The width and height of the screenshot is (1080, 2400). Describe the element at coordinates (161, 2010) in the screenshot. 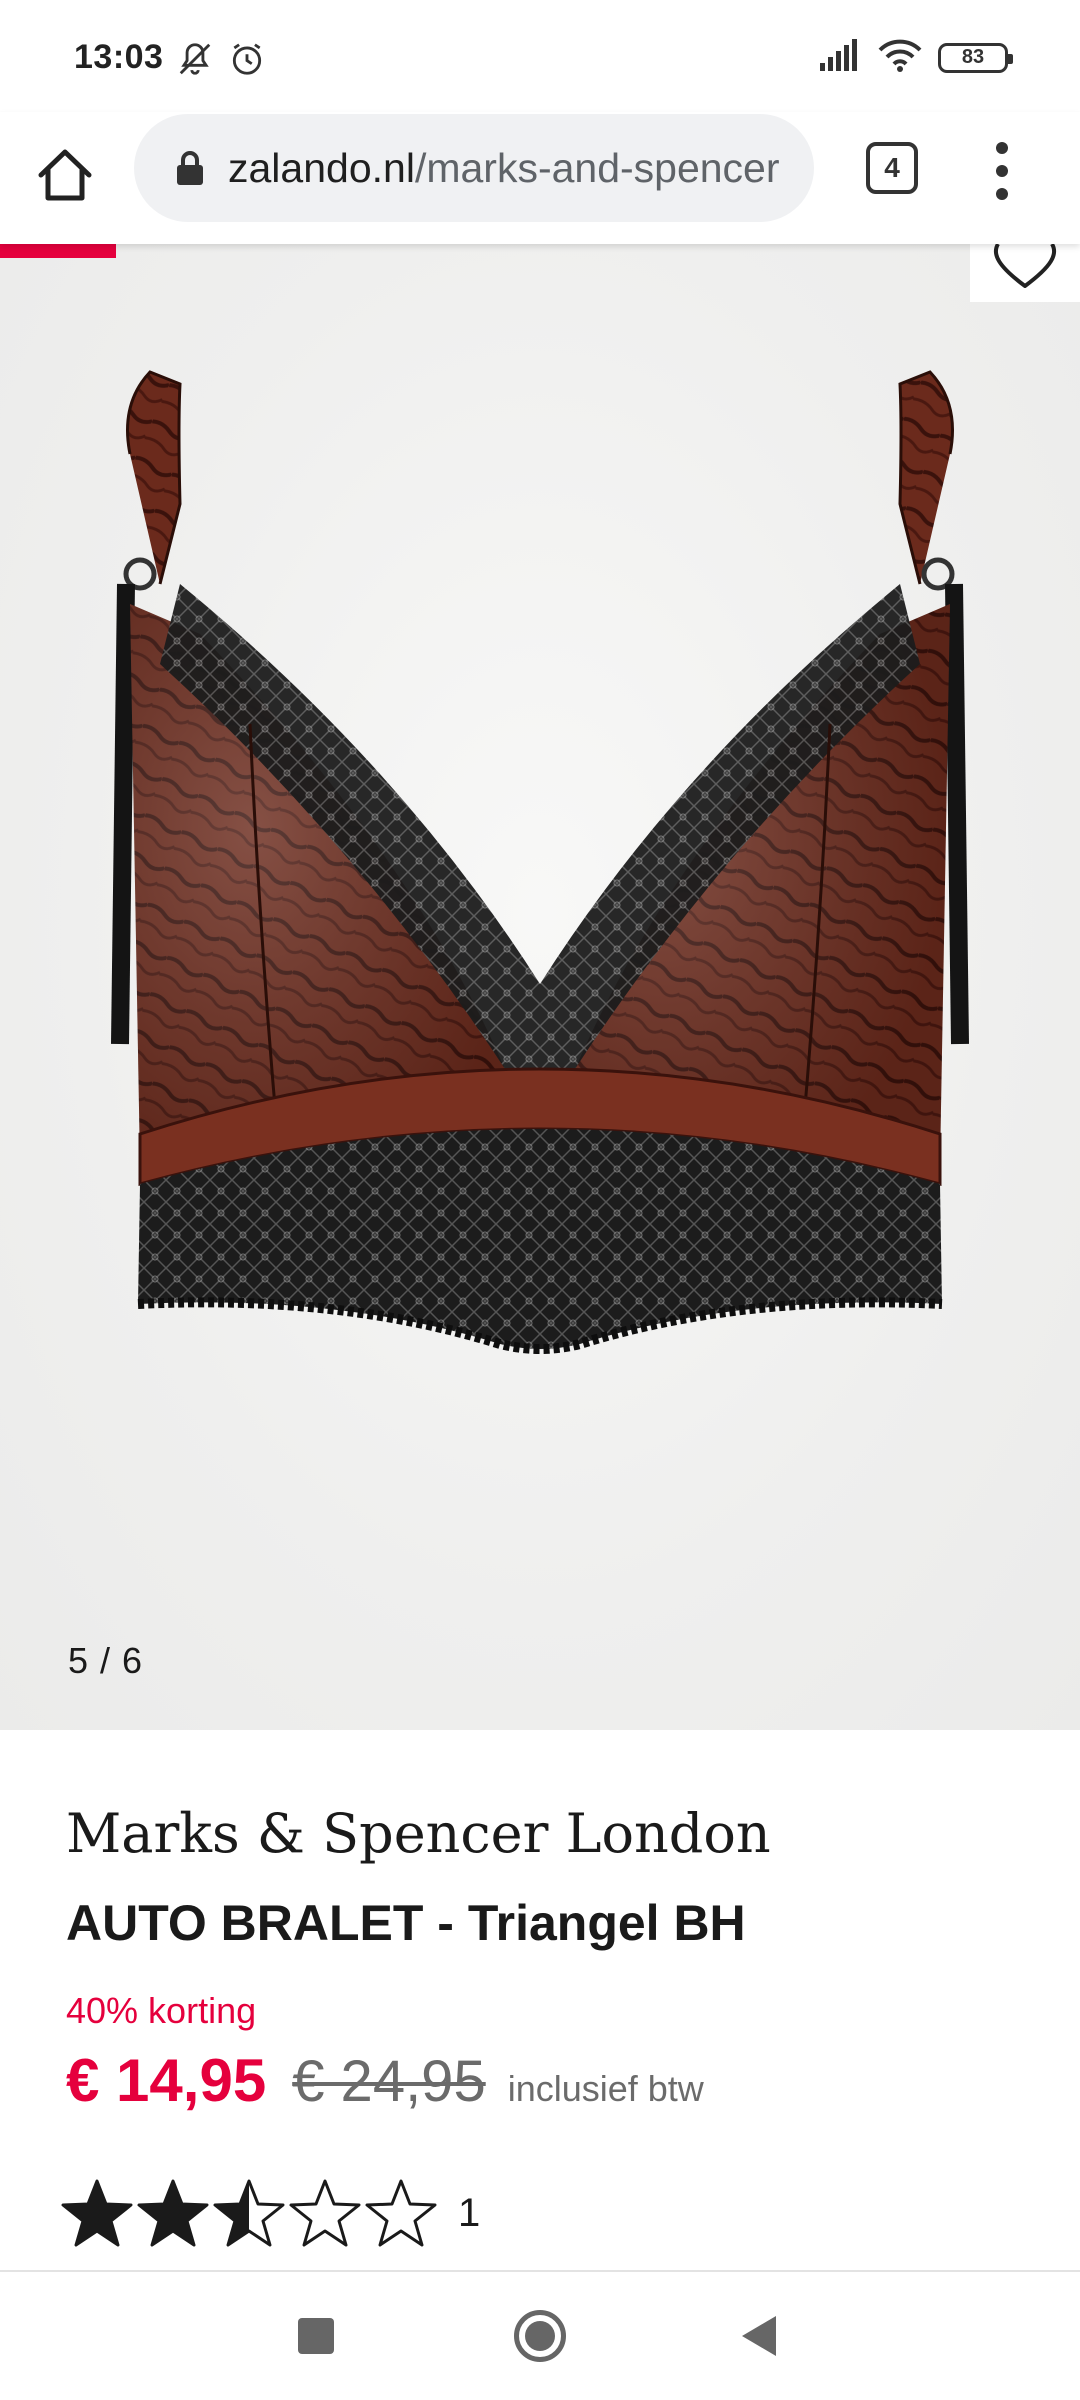

I see `discount-label: 40% korting` at that location.